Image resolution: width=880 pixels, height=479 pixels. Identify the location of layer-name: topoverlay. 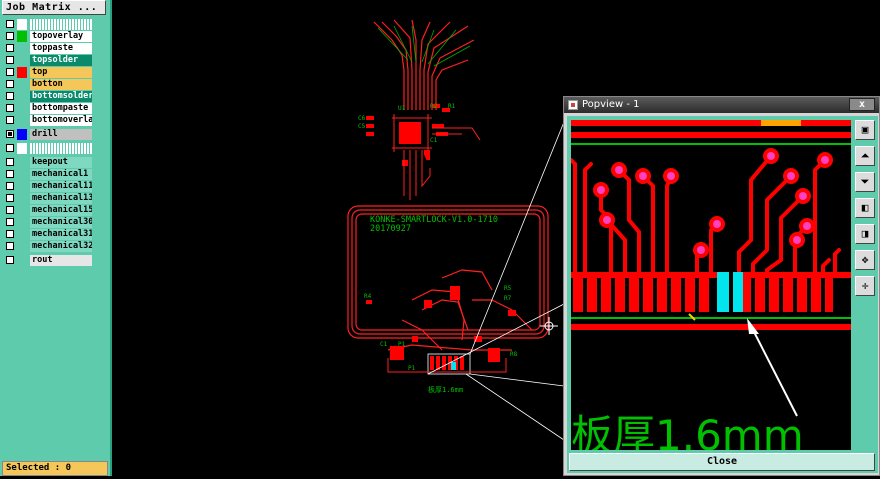
(61, 36).